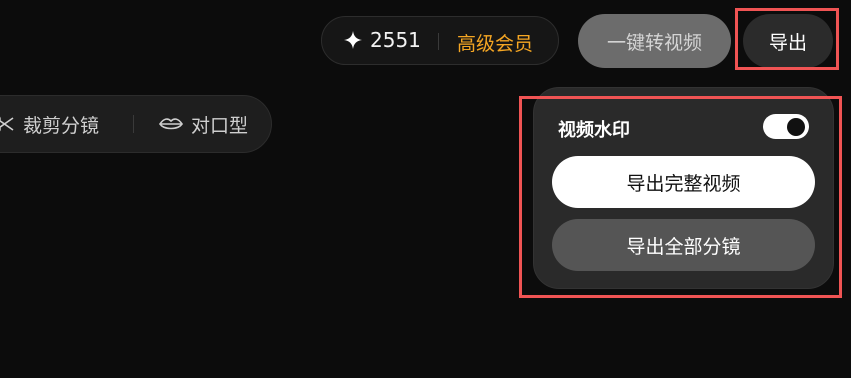 This screenshot has height=378, width=851. Describe the element at coordinates (395, 40) in the screenshot. I see `credits-count: 2551` at that location.